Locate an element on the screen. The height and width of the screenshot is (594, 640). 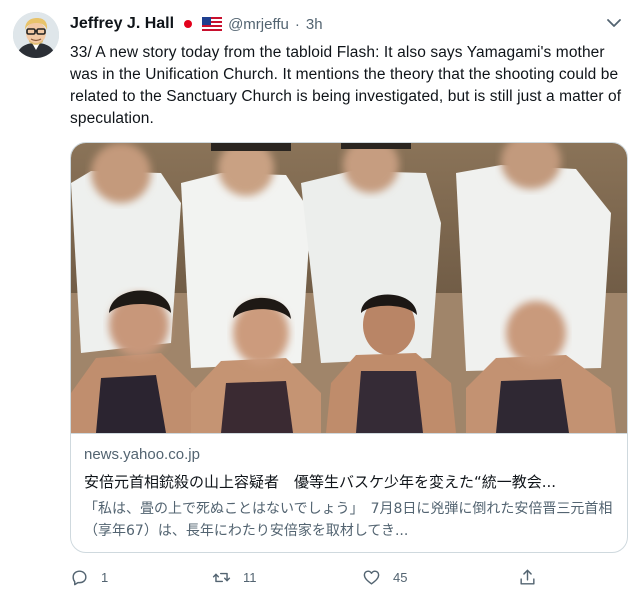
heart-icon is located at coordinates (371, 577).